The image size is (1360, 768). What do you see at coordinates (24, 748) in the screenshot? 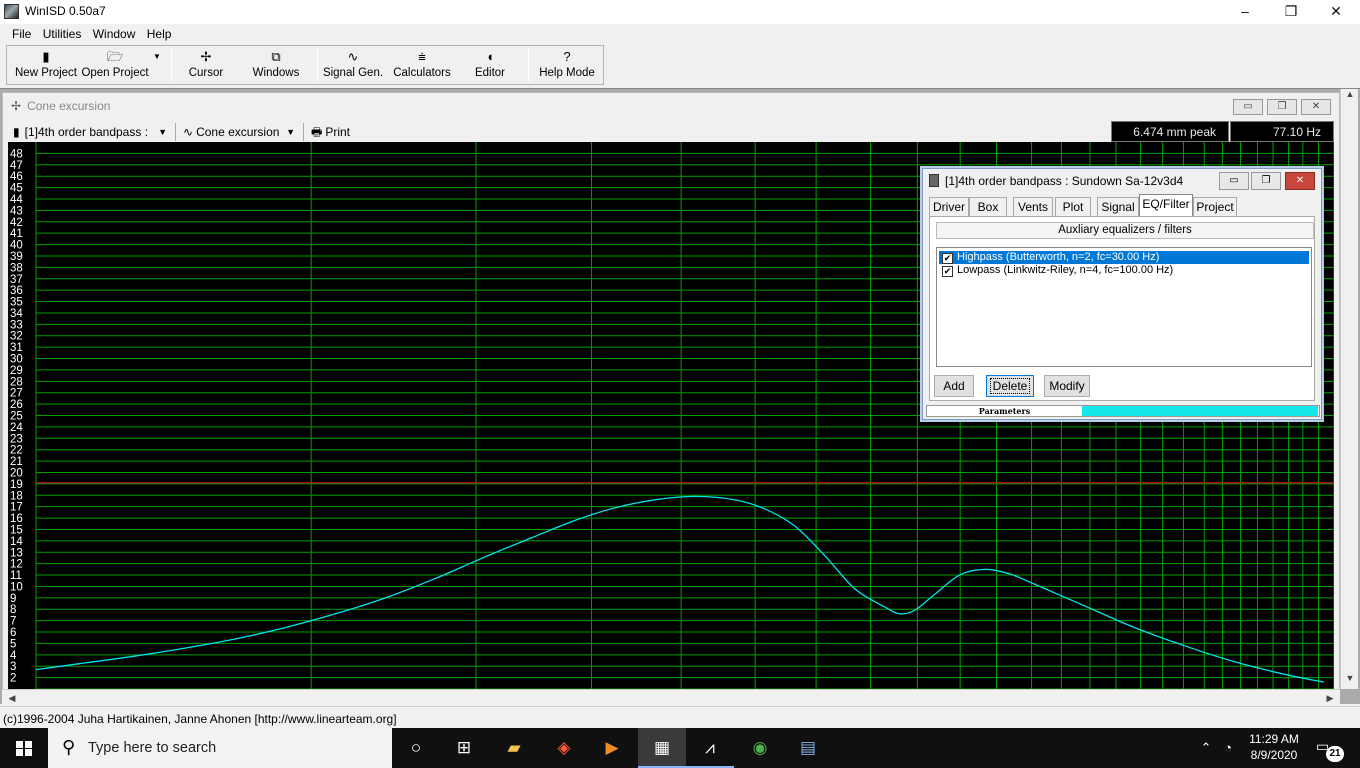
I see `start-button` at bounding box center [24, 748].